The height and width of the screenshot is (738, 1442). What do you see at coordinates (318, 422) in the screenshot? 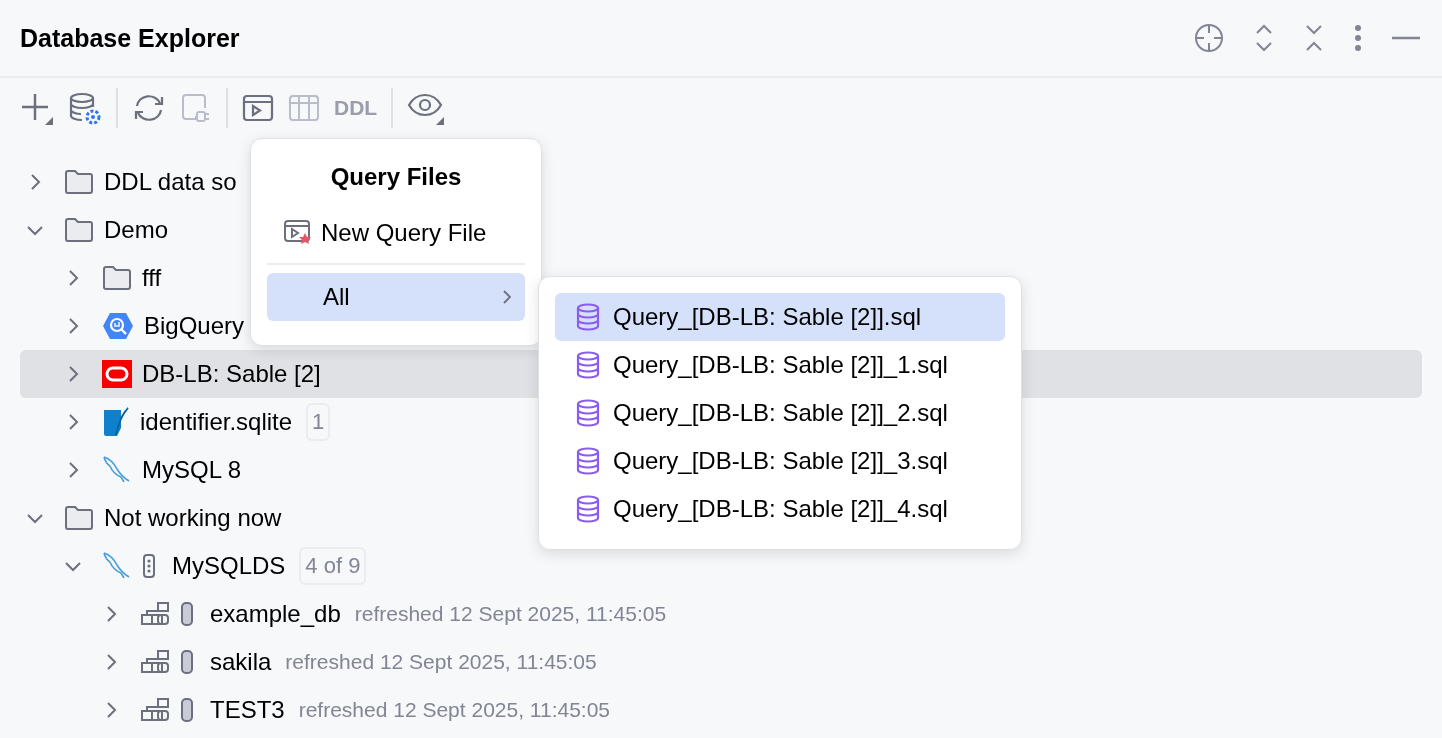
I see `count-badge: 1` at bounding box center [318, 422].